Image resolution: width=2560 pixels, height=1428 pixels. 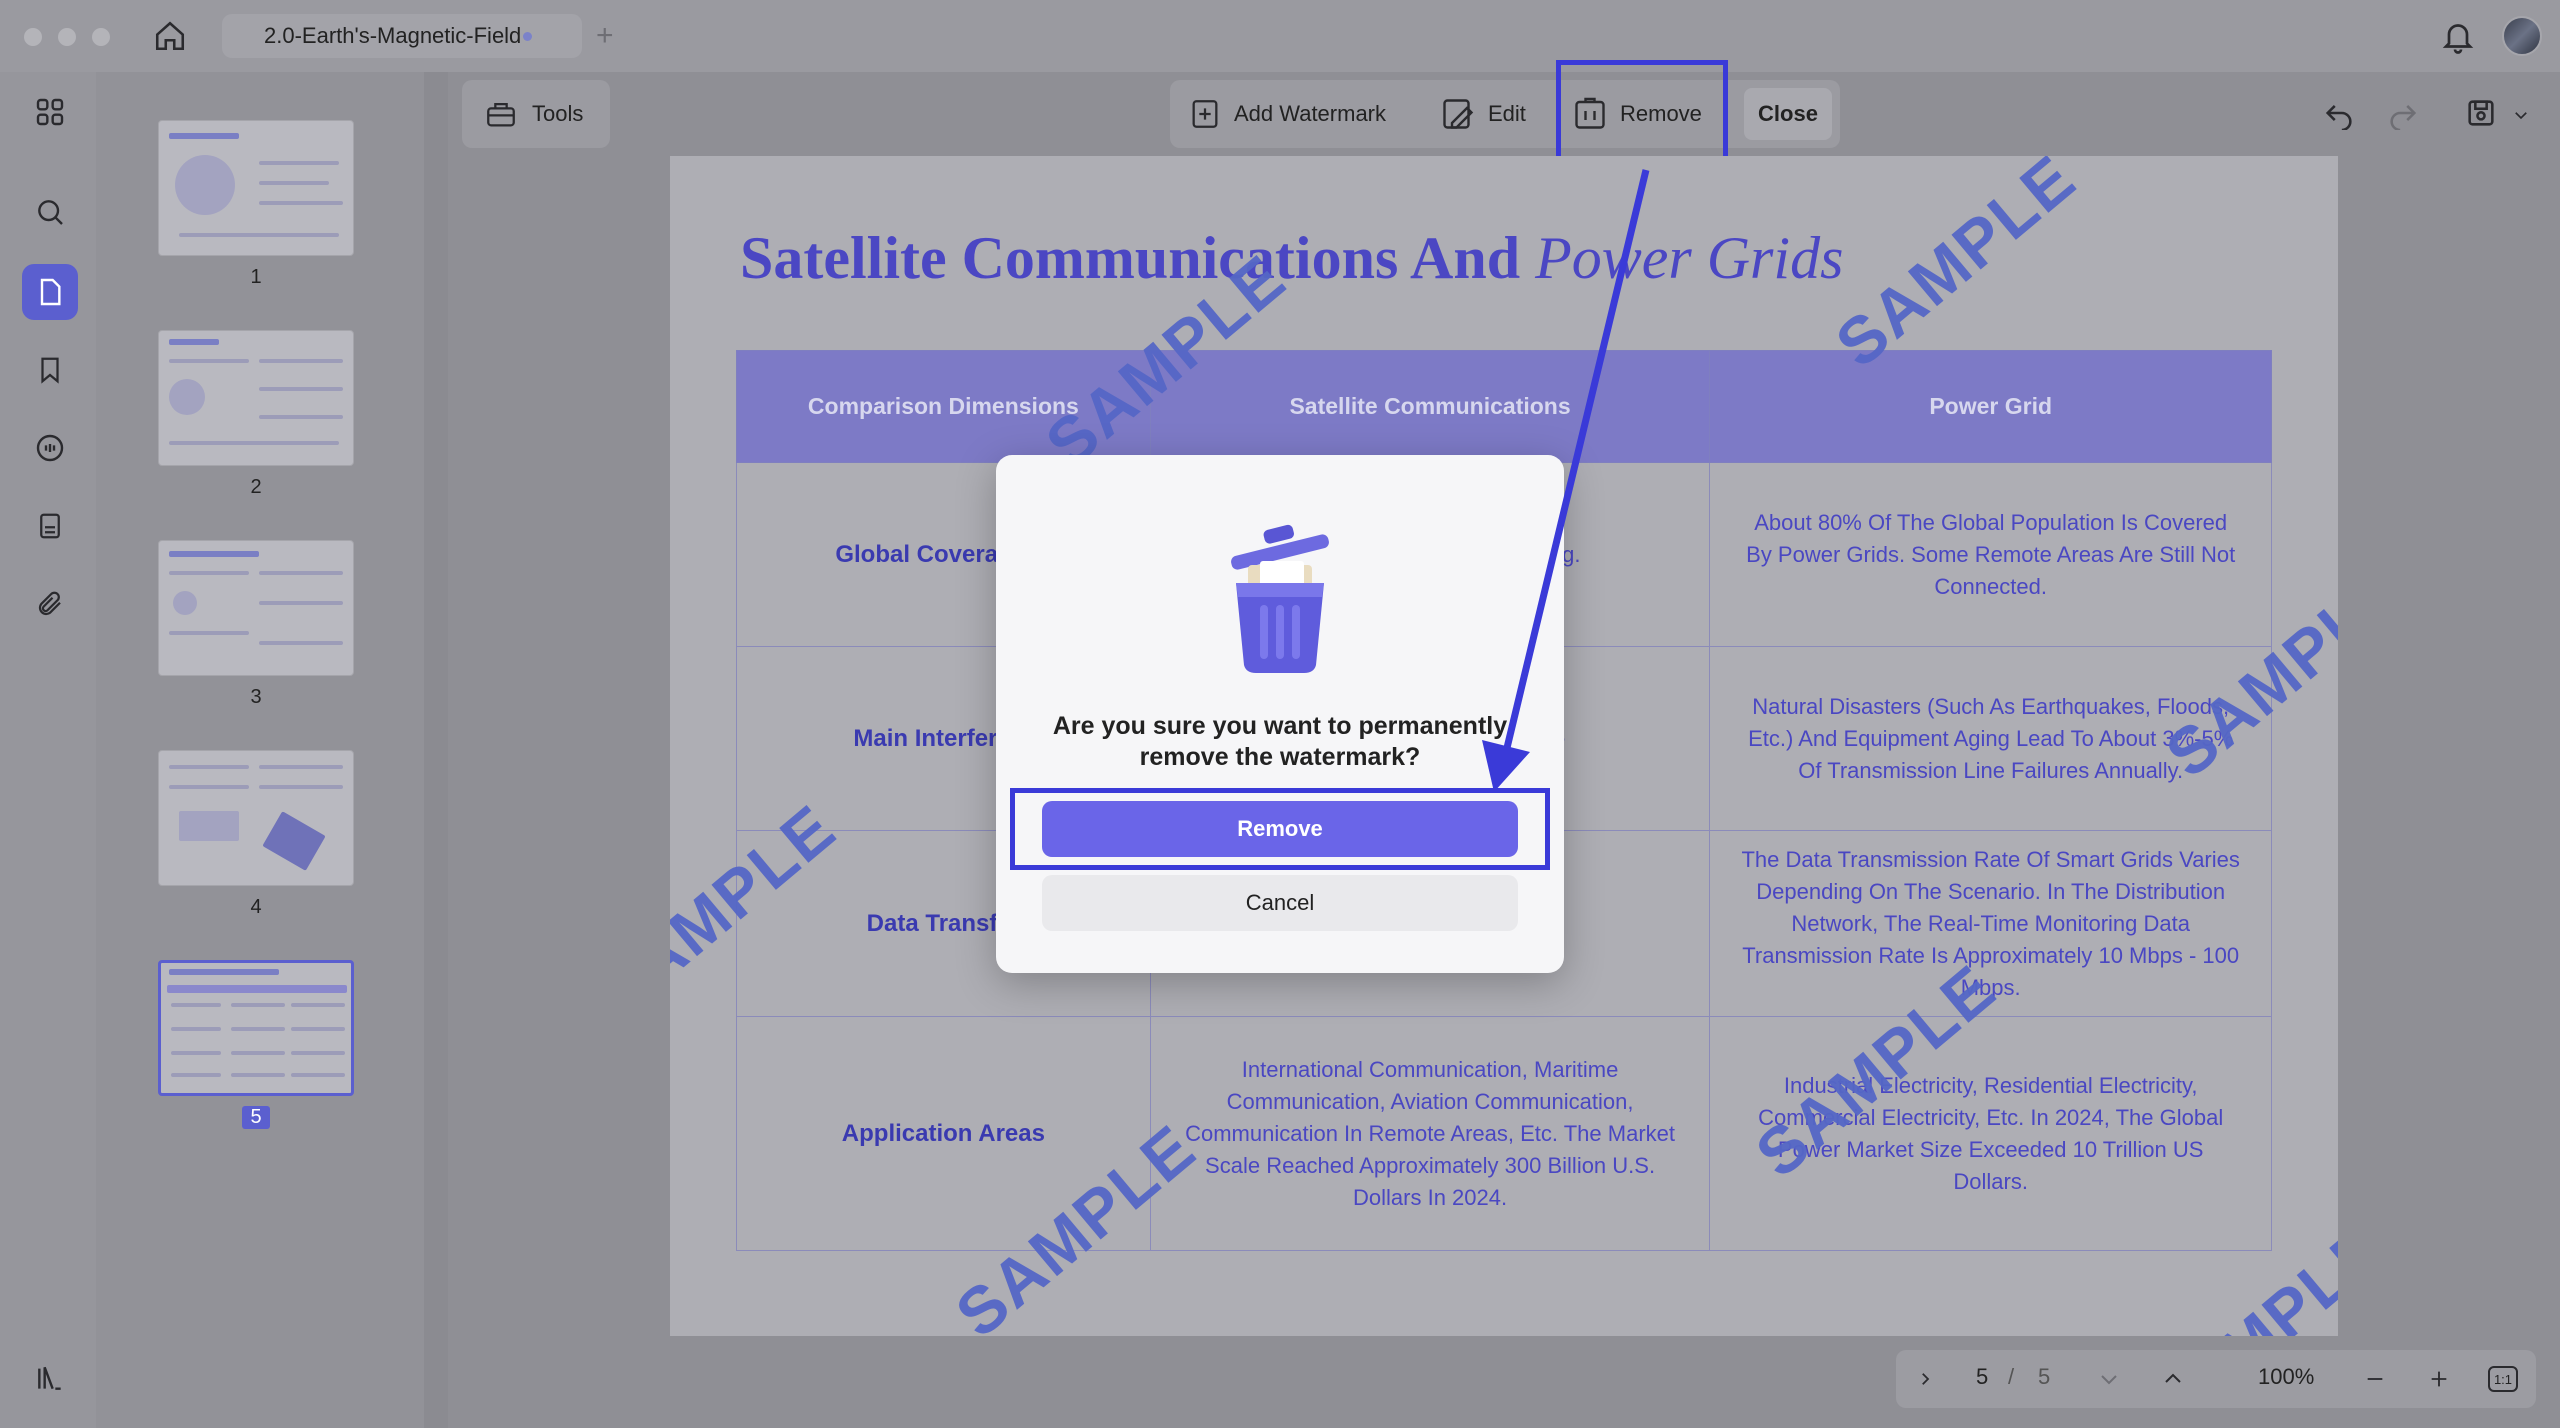 I want to click on library-button, so click(x=50, y=1378).